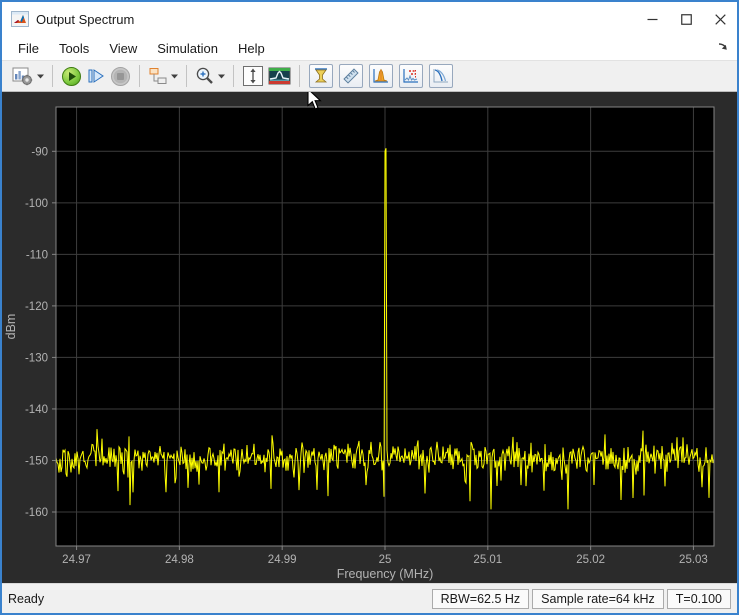 This screenshot has width=739, height=615. Describe the element at coordinates (698, 598) in the screenshot. I see `sim-time-indicator: T=0.100` at that location.